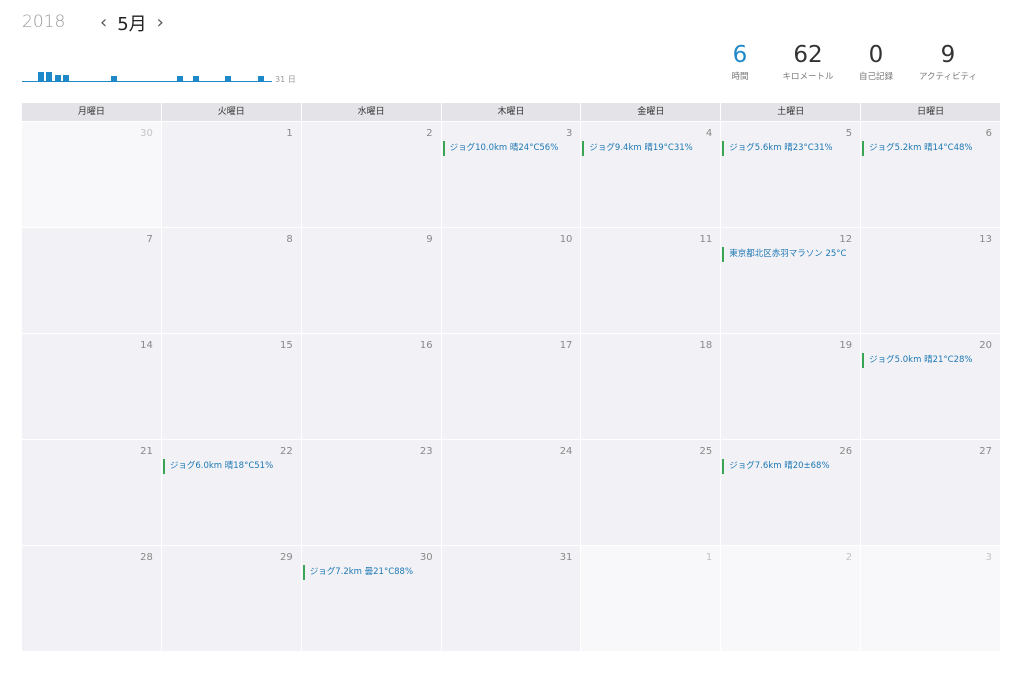 The height and width of the screenshot is (675, 1024). What do you see at coordinates (651, 112) in the screenshot?
I see `weekday-friday: 金曜日` at bounding box center [651, 112].